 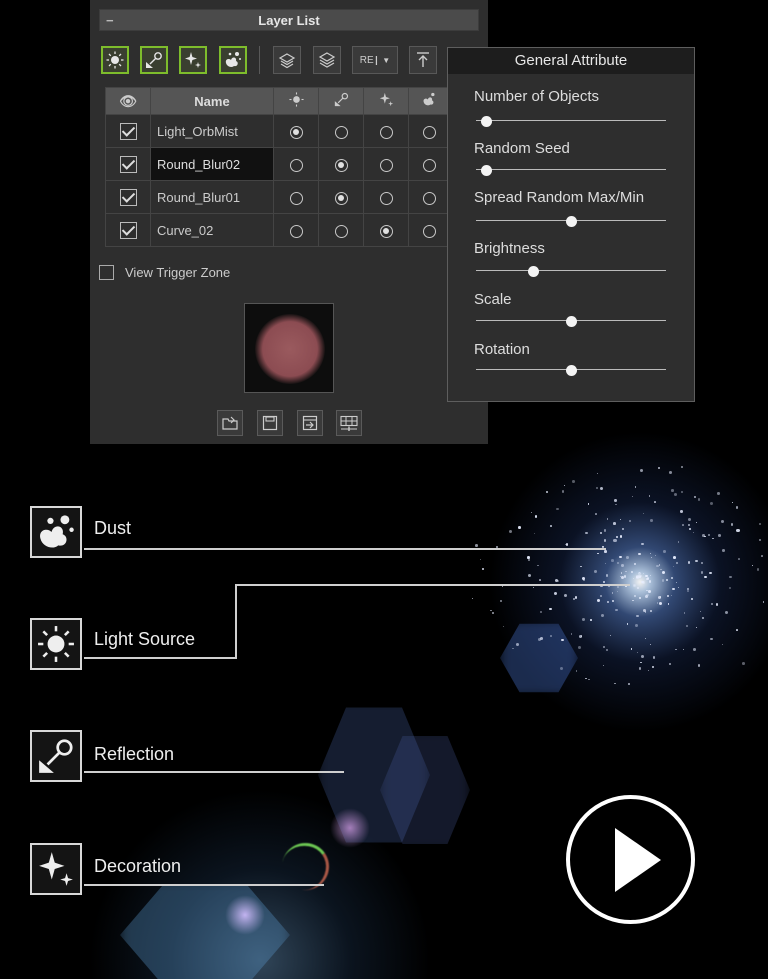 I want to click on layer-add-icon, so click(x=287, y=61).